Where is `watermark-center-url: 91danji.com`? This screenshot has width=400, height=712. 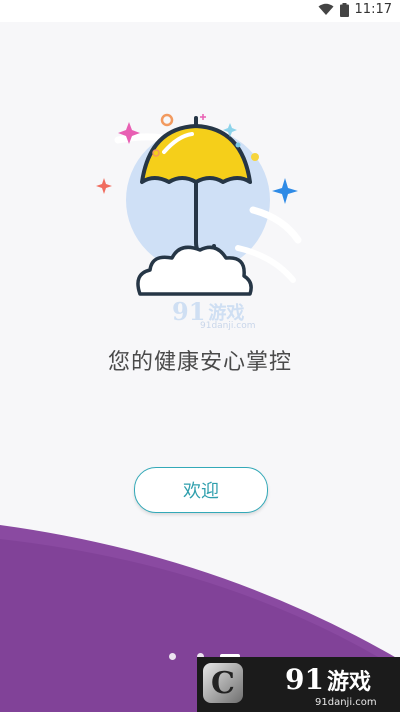 watermark-center-url: 91danji.com is located at coordinates (228, 326).